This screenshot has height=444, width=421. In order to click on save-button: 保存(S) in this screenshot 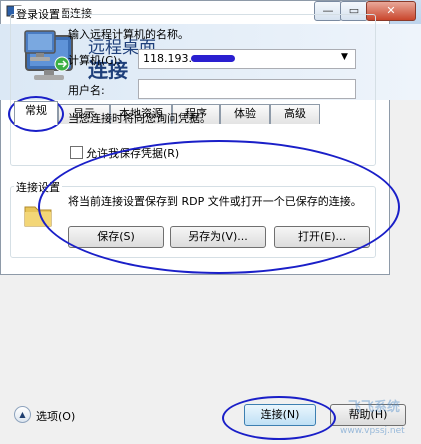, I will do `click(116, 237)`.